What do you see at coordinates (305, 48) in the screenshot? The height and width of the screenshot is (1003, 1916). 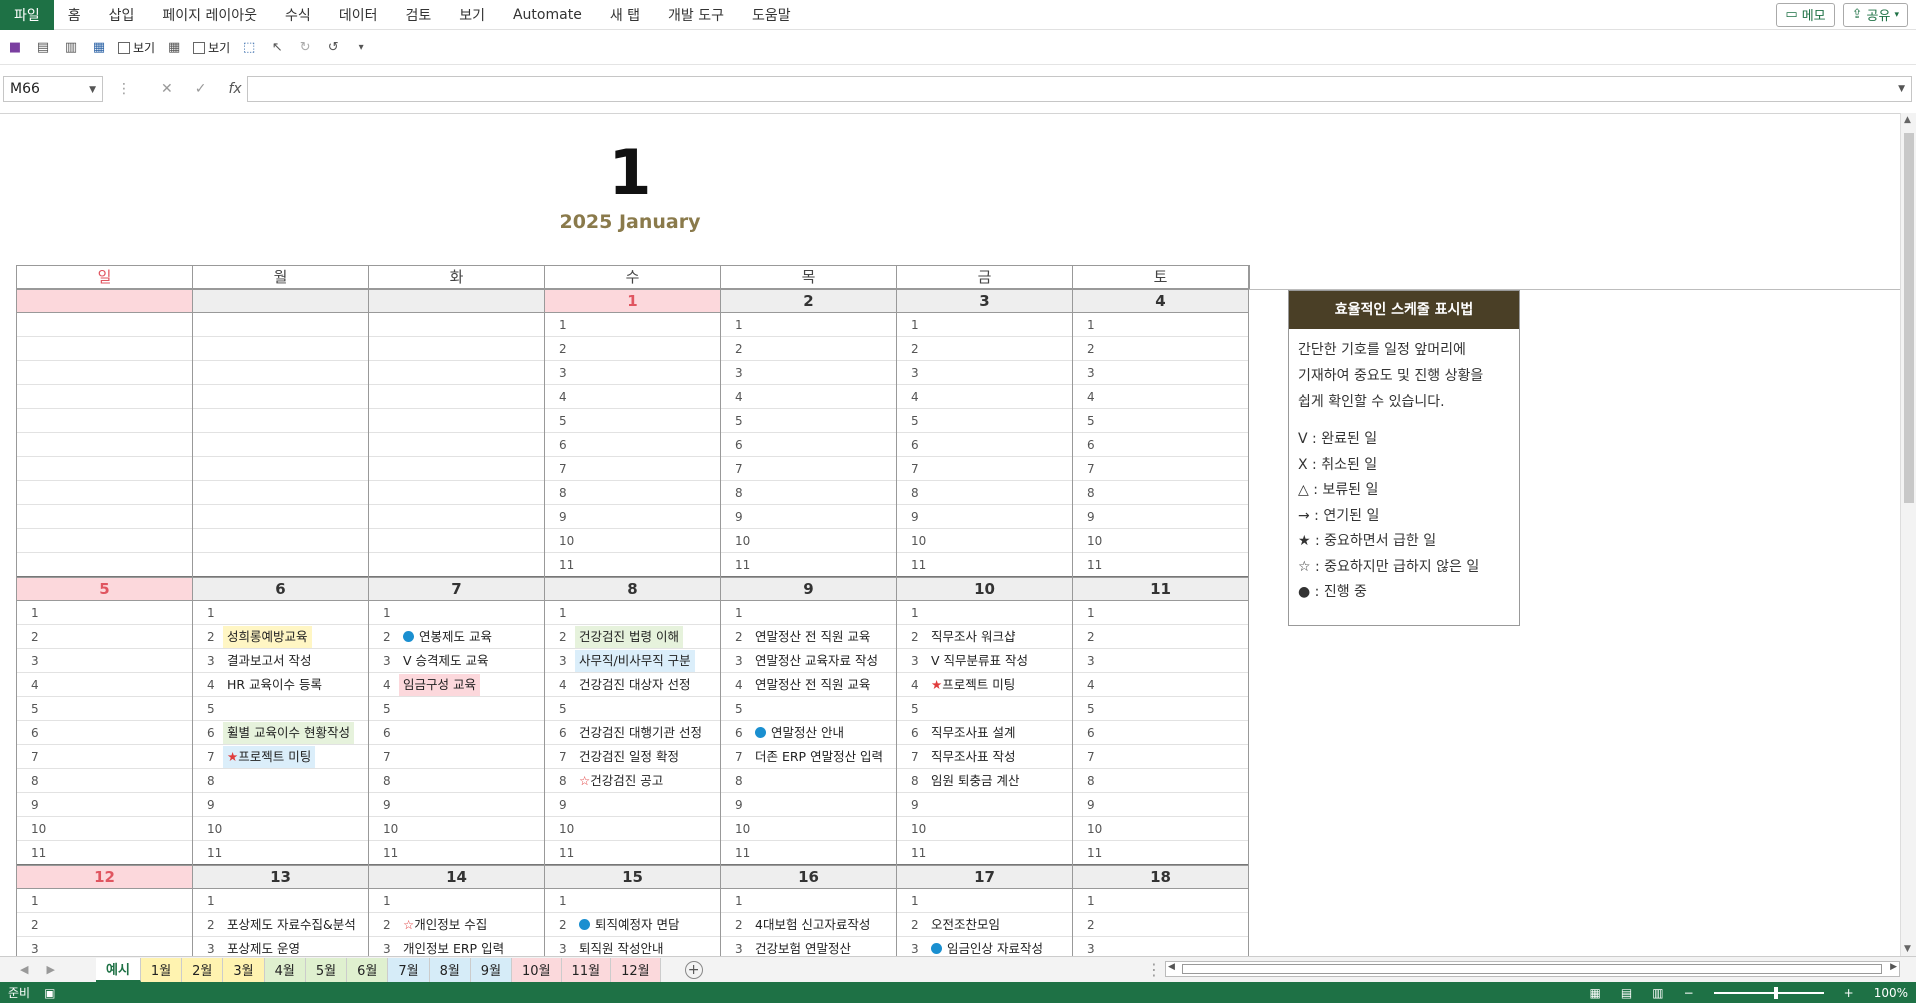 I see `redo-icon: ↻` at bounding box center [305, 48].